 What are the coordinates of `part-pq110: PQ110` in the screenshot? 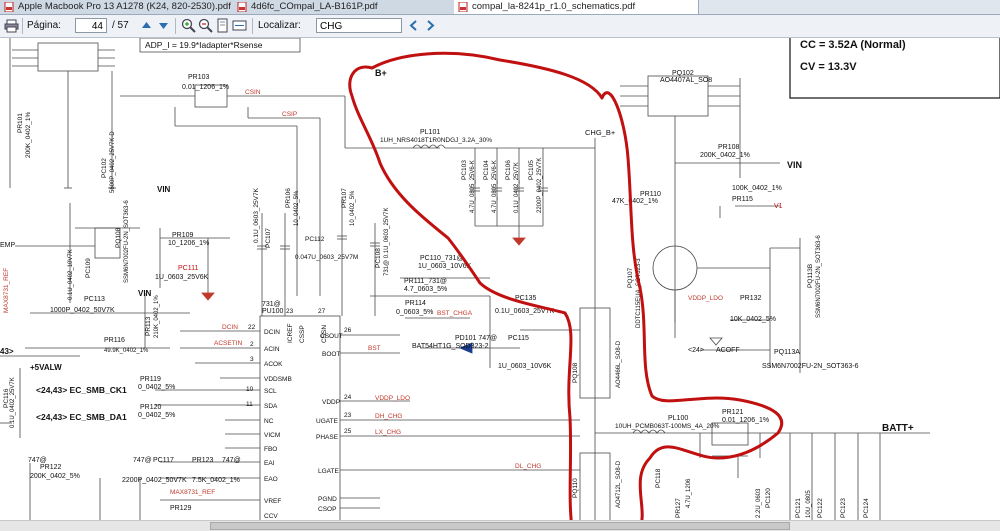 It's located at (575, 488).